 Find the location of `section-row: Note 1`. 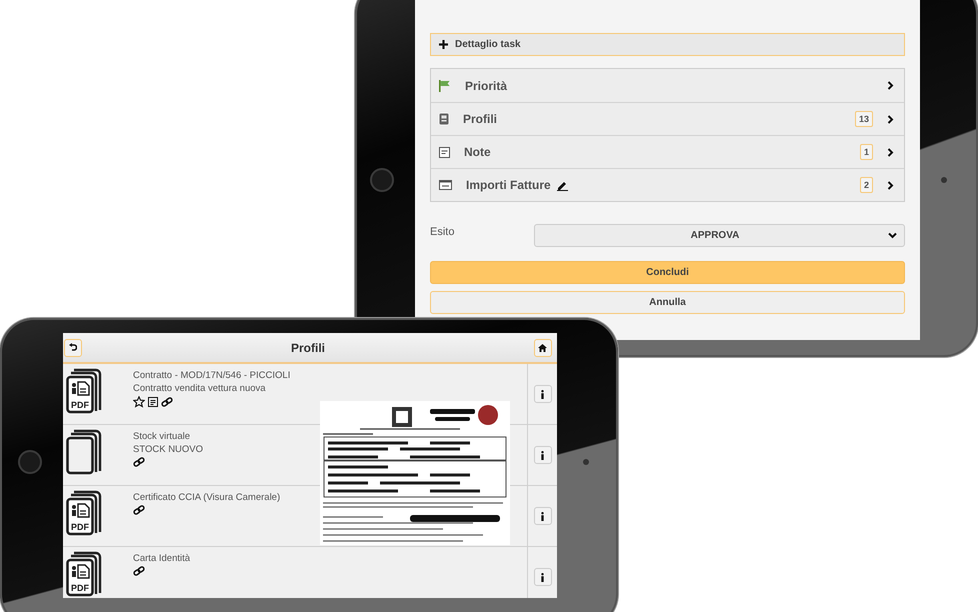

section-row: Note 1 is located at coordinates (667, 151).